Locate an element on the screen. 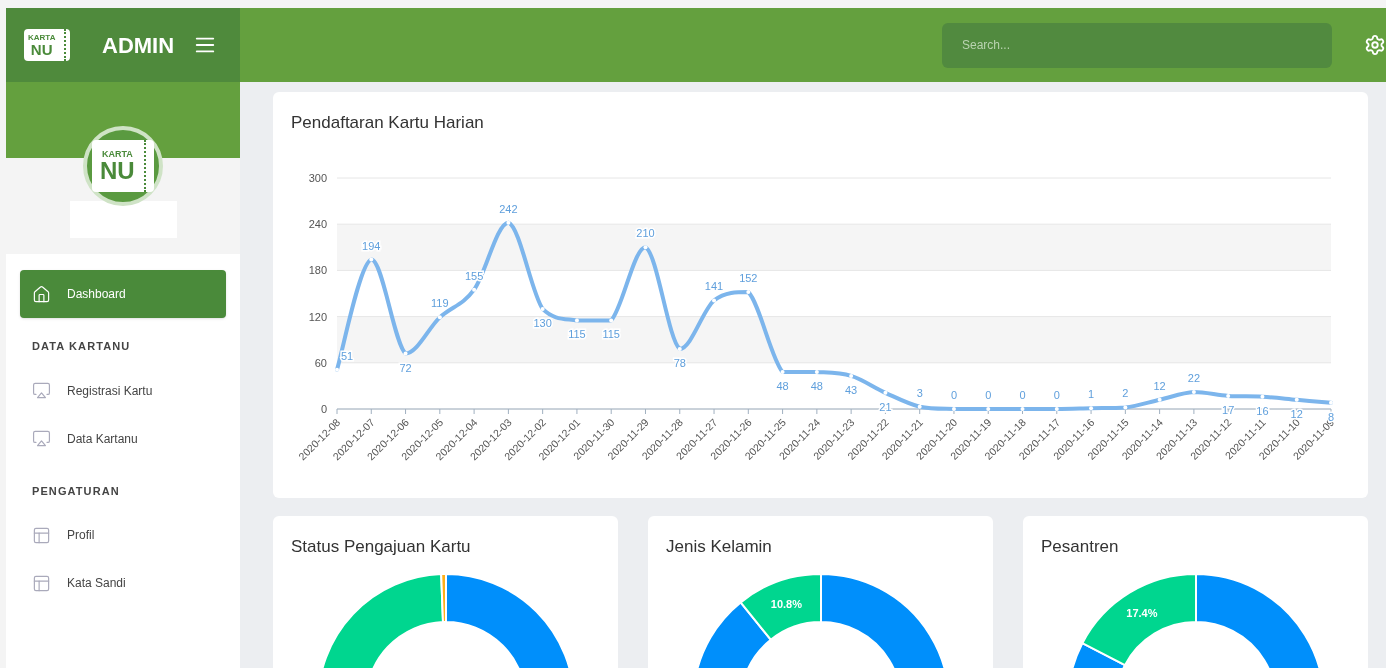  section-heading: PENGATURAN is located at coordinates (76, 491).